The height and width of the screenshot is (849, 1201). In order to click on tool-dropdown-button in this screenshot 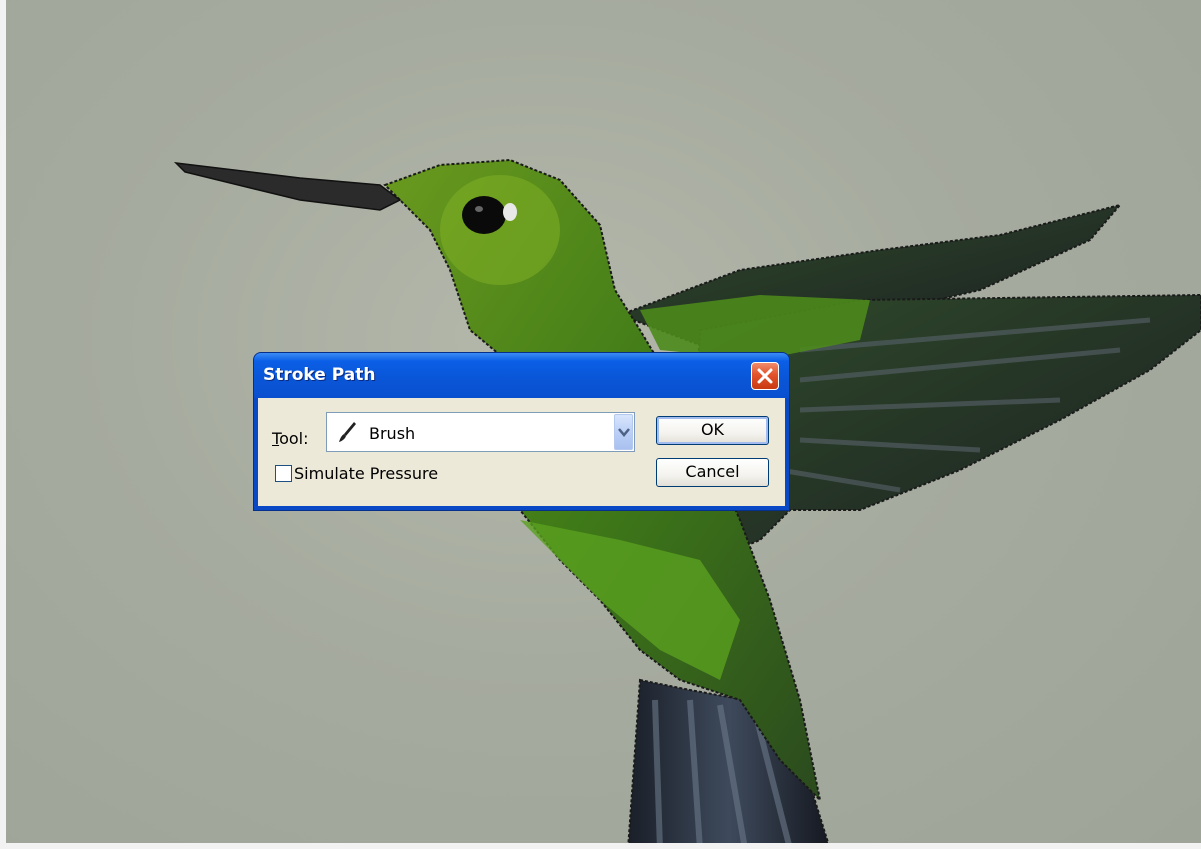, I will do `click(623, 432)`.